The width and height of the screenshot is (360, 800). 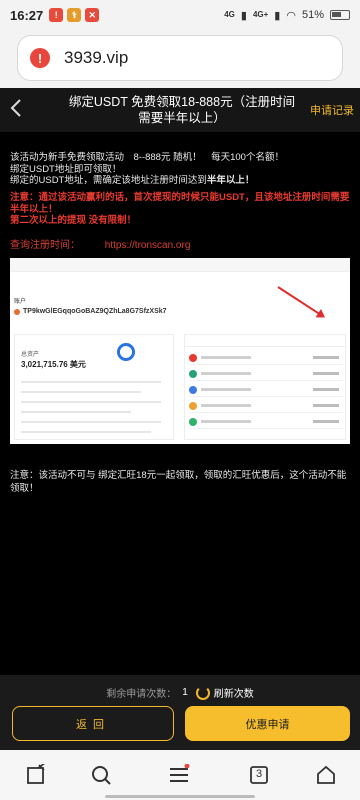 I want to click on refresh-button: 刷新次数, so click(x=234, y=692).